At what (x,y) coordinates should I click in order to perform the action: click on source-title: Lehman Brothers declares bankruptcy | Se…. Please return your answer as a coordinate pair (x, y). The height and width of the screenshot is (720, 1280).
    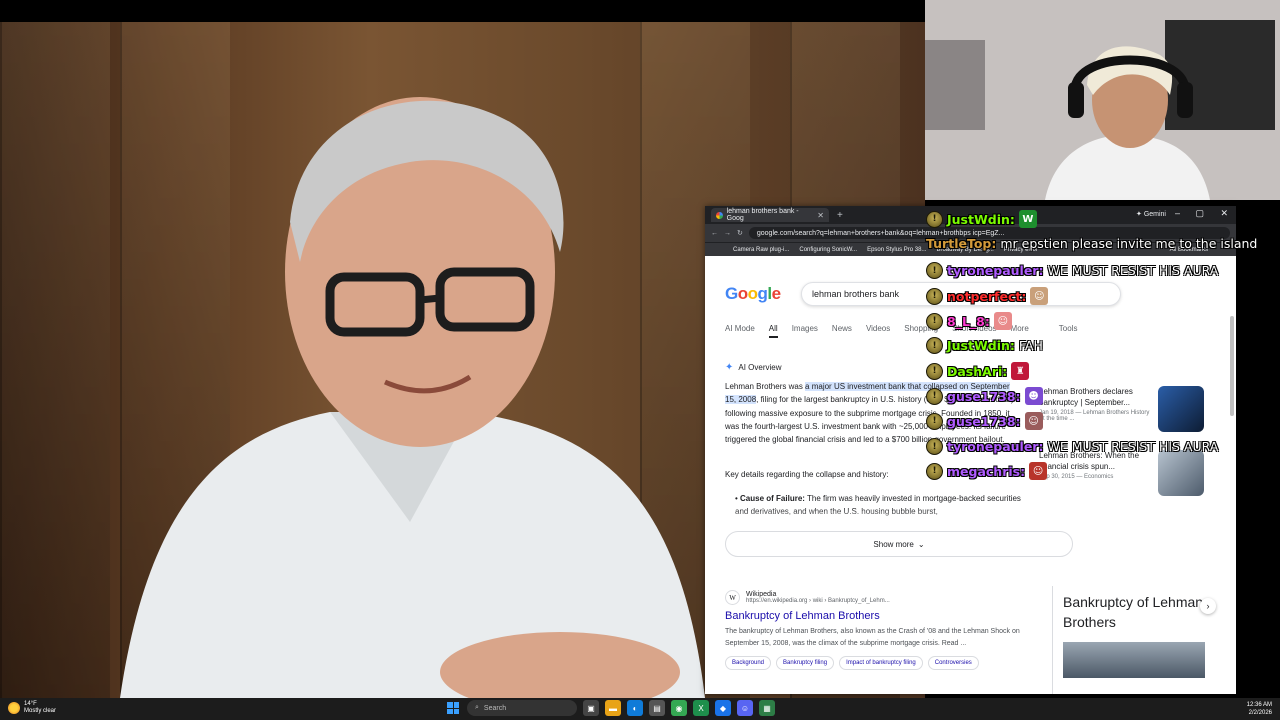
    Looking at the image, I should click on (1086, 397).